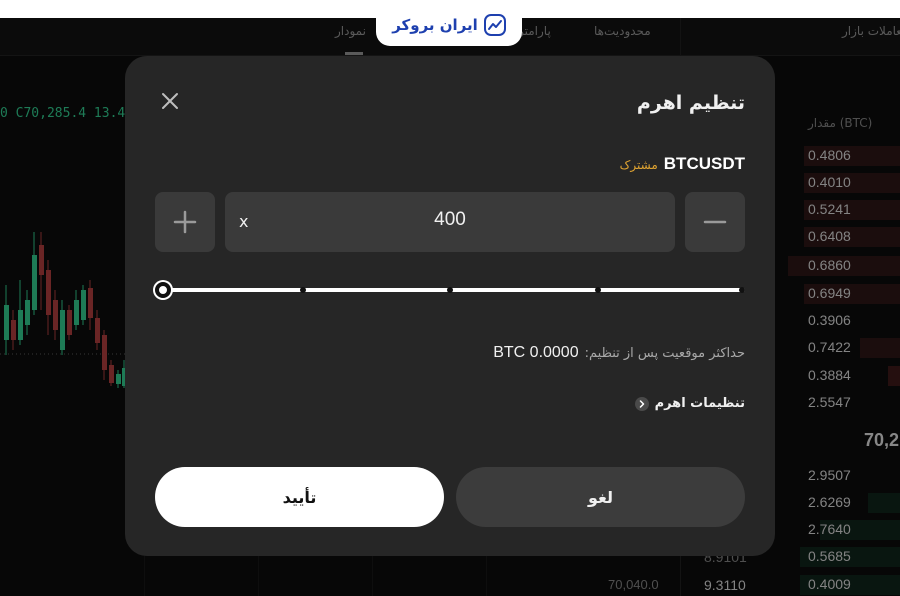  I want to click on leverage-settings-link: تنظیمات اهرم, so click(689, 403).